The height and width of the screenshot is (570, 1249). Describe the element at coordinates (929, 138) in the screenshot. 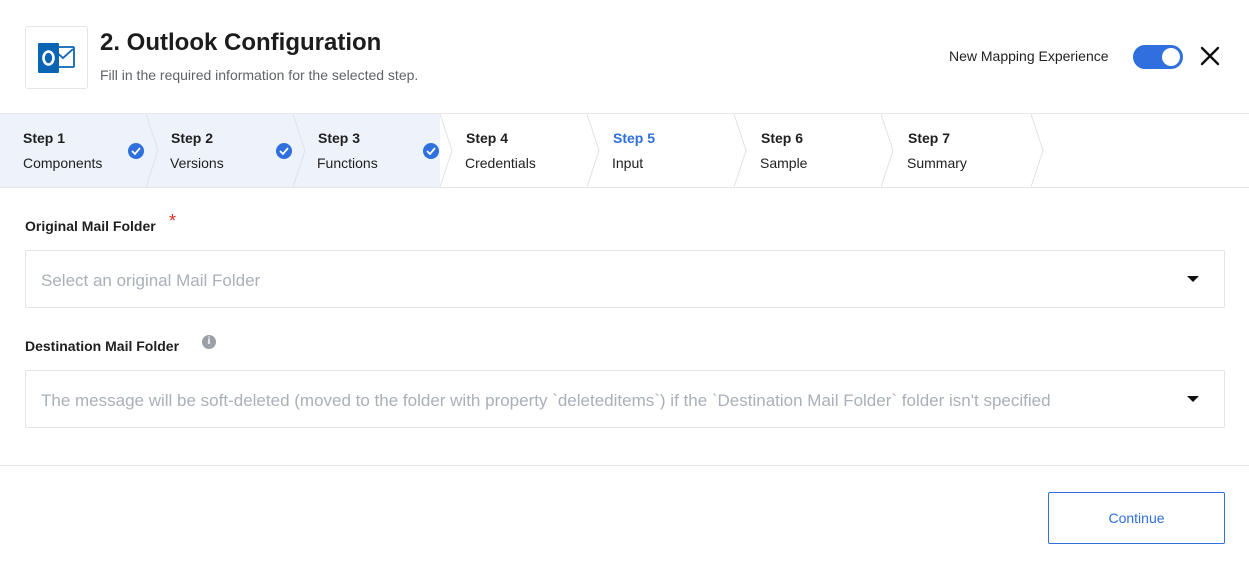

I see `step-number: Step 7` at that location.